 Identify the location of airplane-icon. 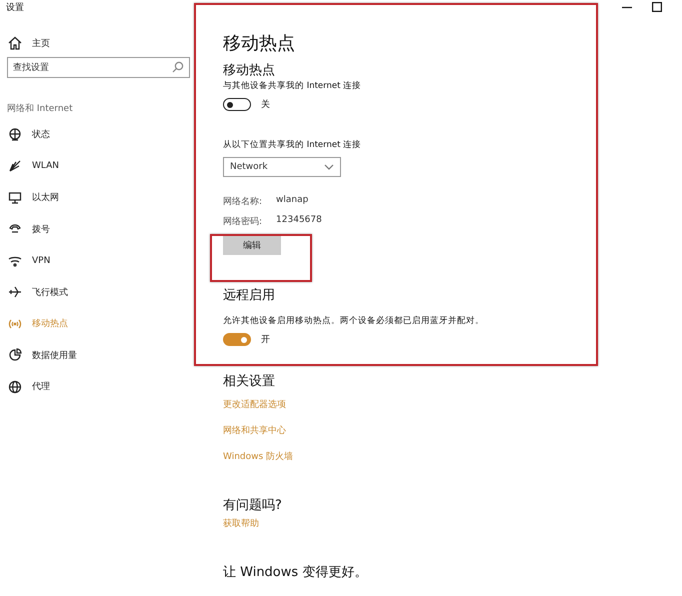
(15, 292).